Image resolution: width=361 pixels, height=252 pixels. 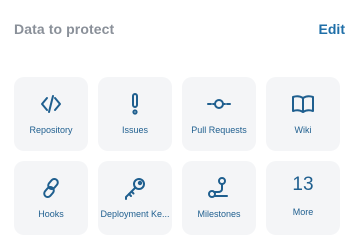 What do you see at coordinates (303, 104) in the screenshot?
I see `book-icon` at bounding box center [303, 104].